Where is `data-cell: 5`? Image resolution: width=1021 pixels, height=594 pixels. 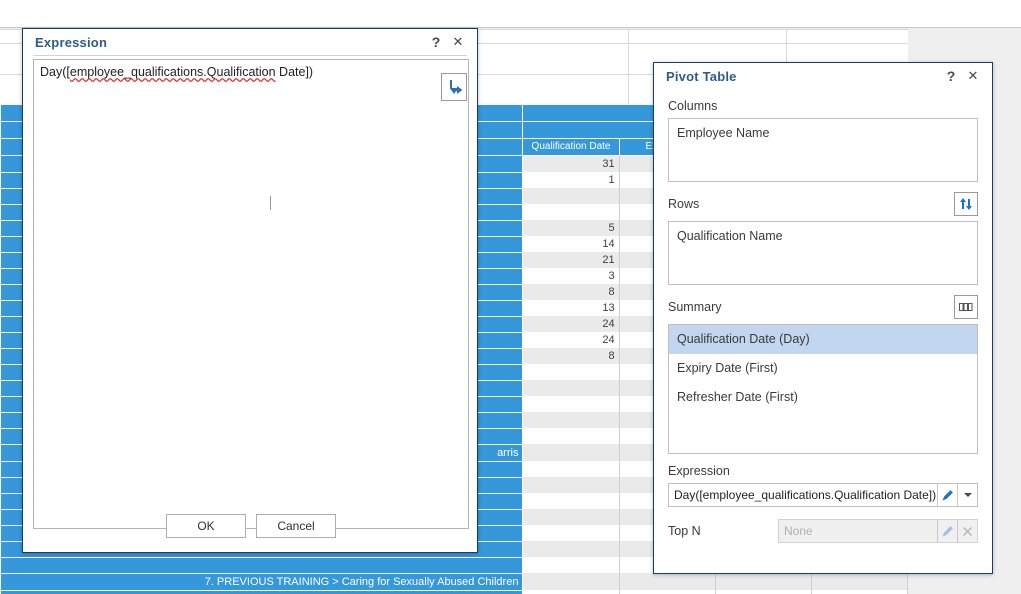
data-cell: 5 is located at coordinates (571, 228).